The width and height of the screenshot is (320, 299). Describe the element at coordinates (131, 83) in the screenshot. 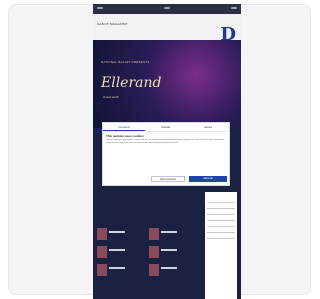

I see `hero-title: Ellerand` at that location.